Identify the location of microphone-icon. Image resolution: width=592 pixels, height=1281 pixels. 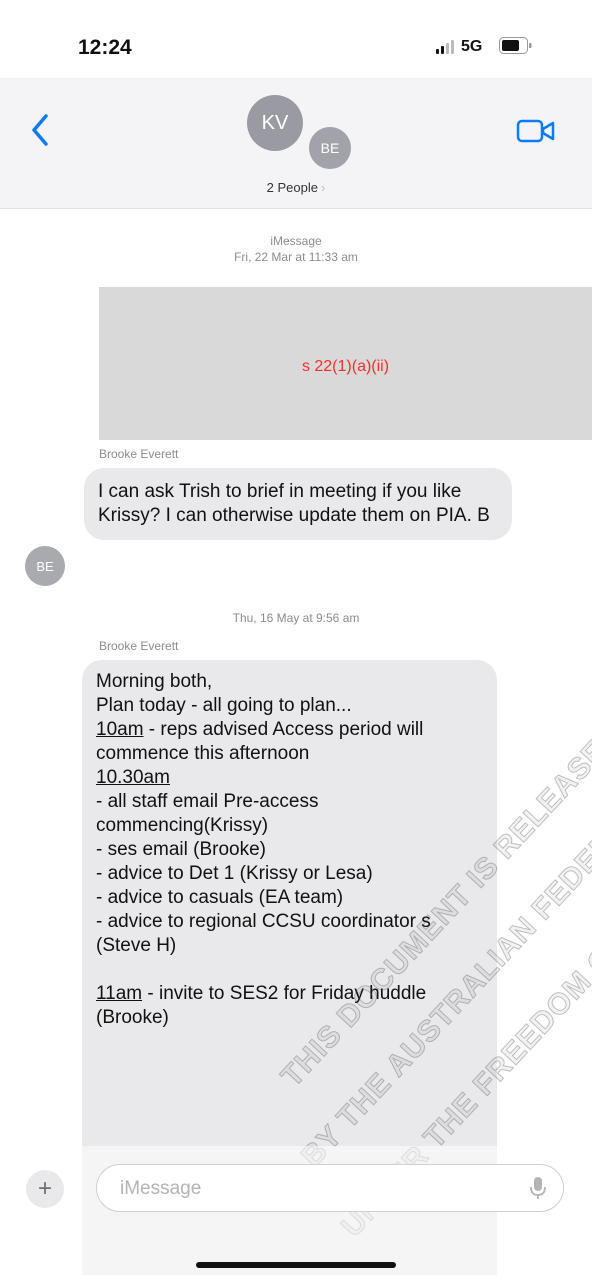
(538, 1188).